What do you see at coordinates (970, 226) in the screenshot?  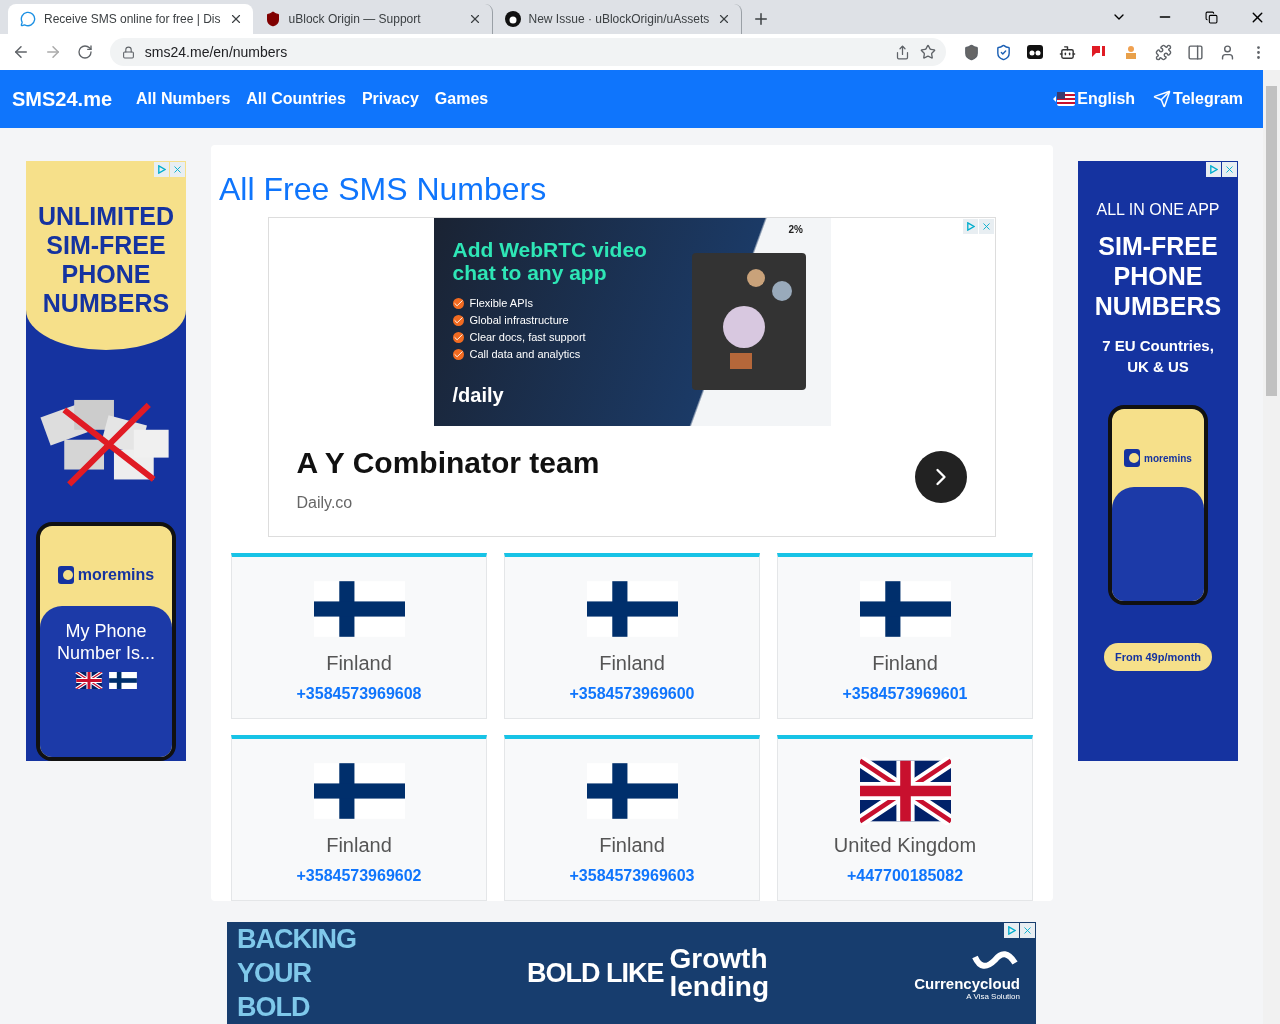 I see `ad-choices-icon` at bounding box center [970, 226].